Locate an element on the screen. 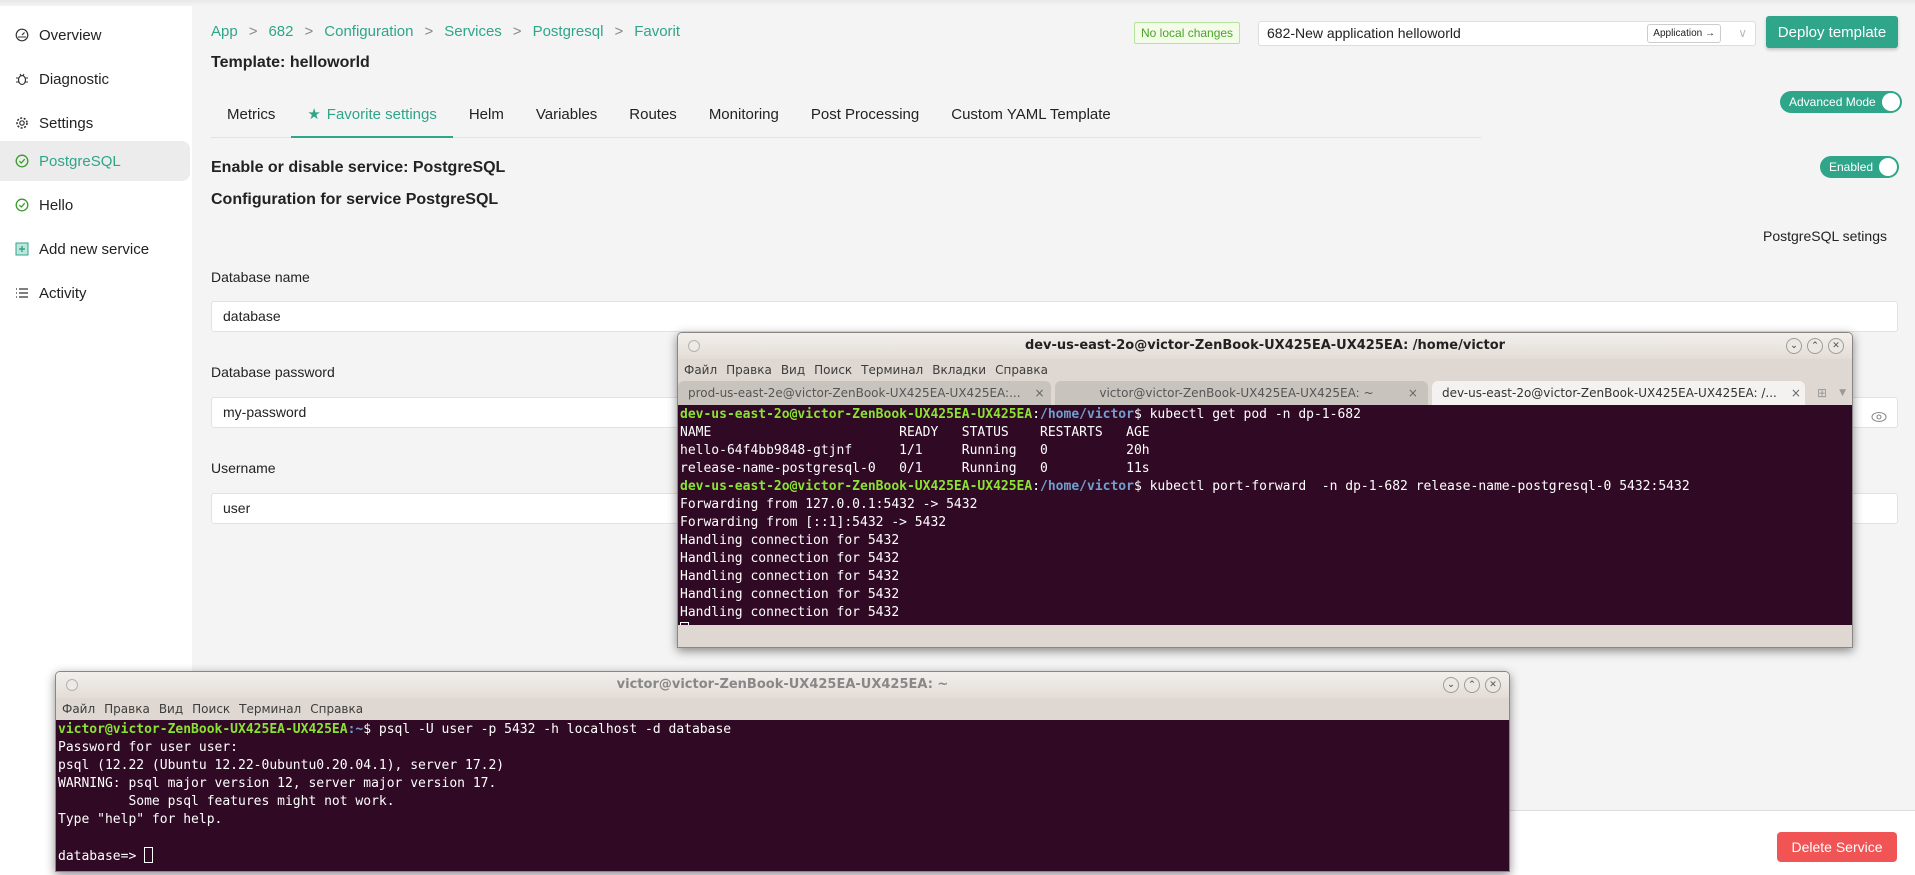  new-tab-icon: ⊞ is located at coordinates (1822, 393).